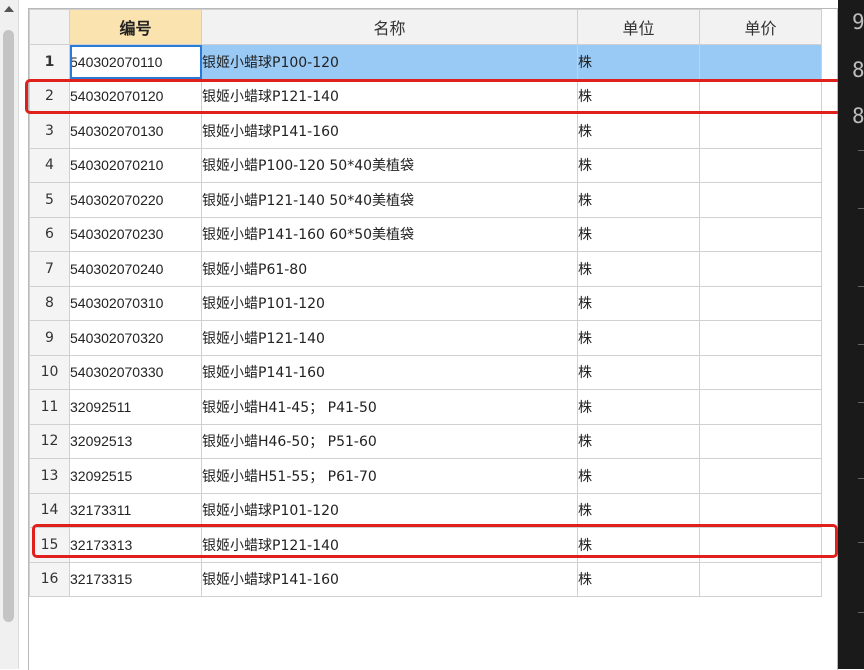 The image size is (864, 670). I want to click on cell-name: 银姬小蜡P141-160, so click(389, 372).